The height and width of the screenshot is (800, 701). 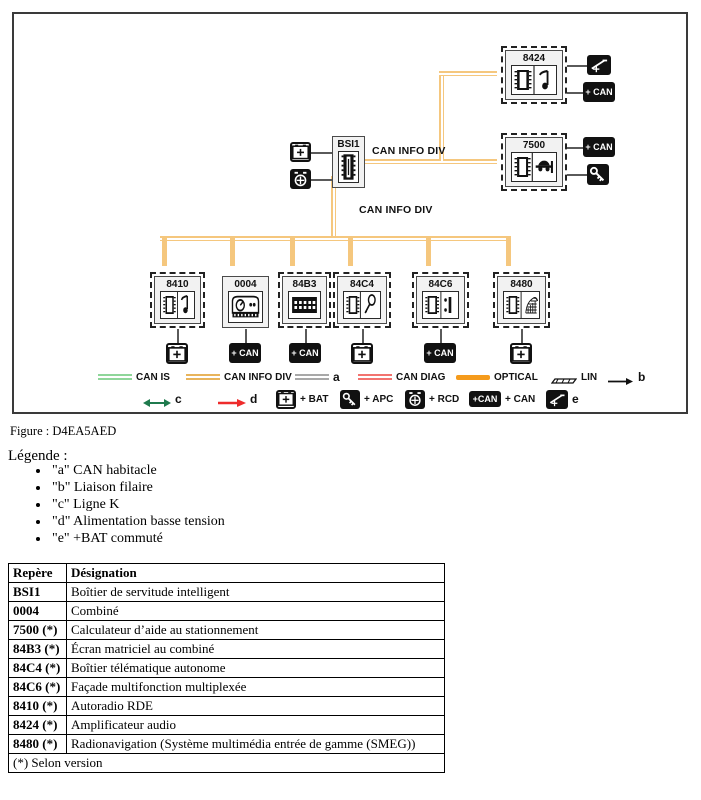 I want to click on cell-designation: Boîtier de servitude intelligent, so click(x=255, y=592).